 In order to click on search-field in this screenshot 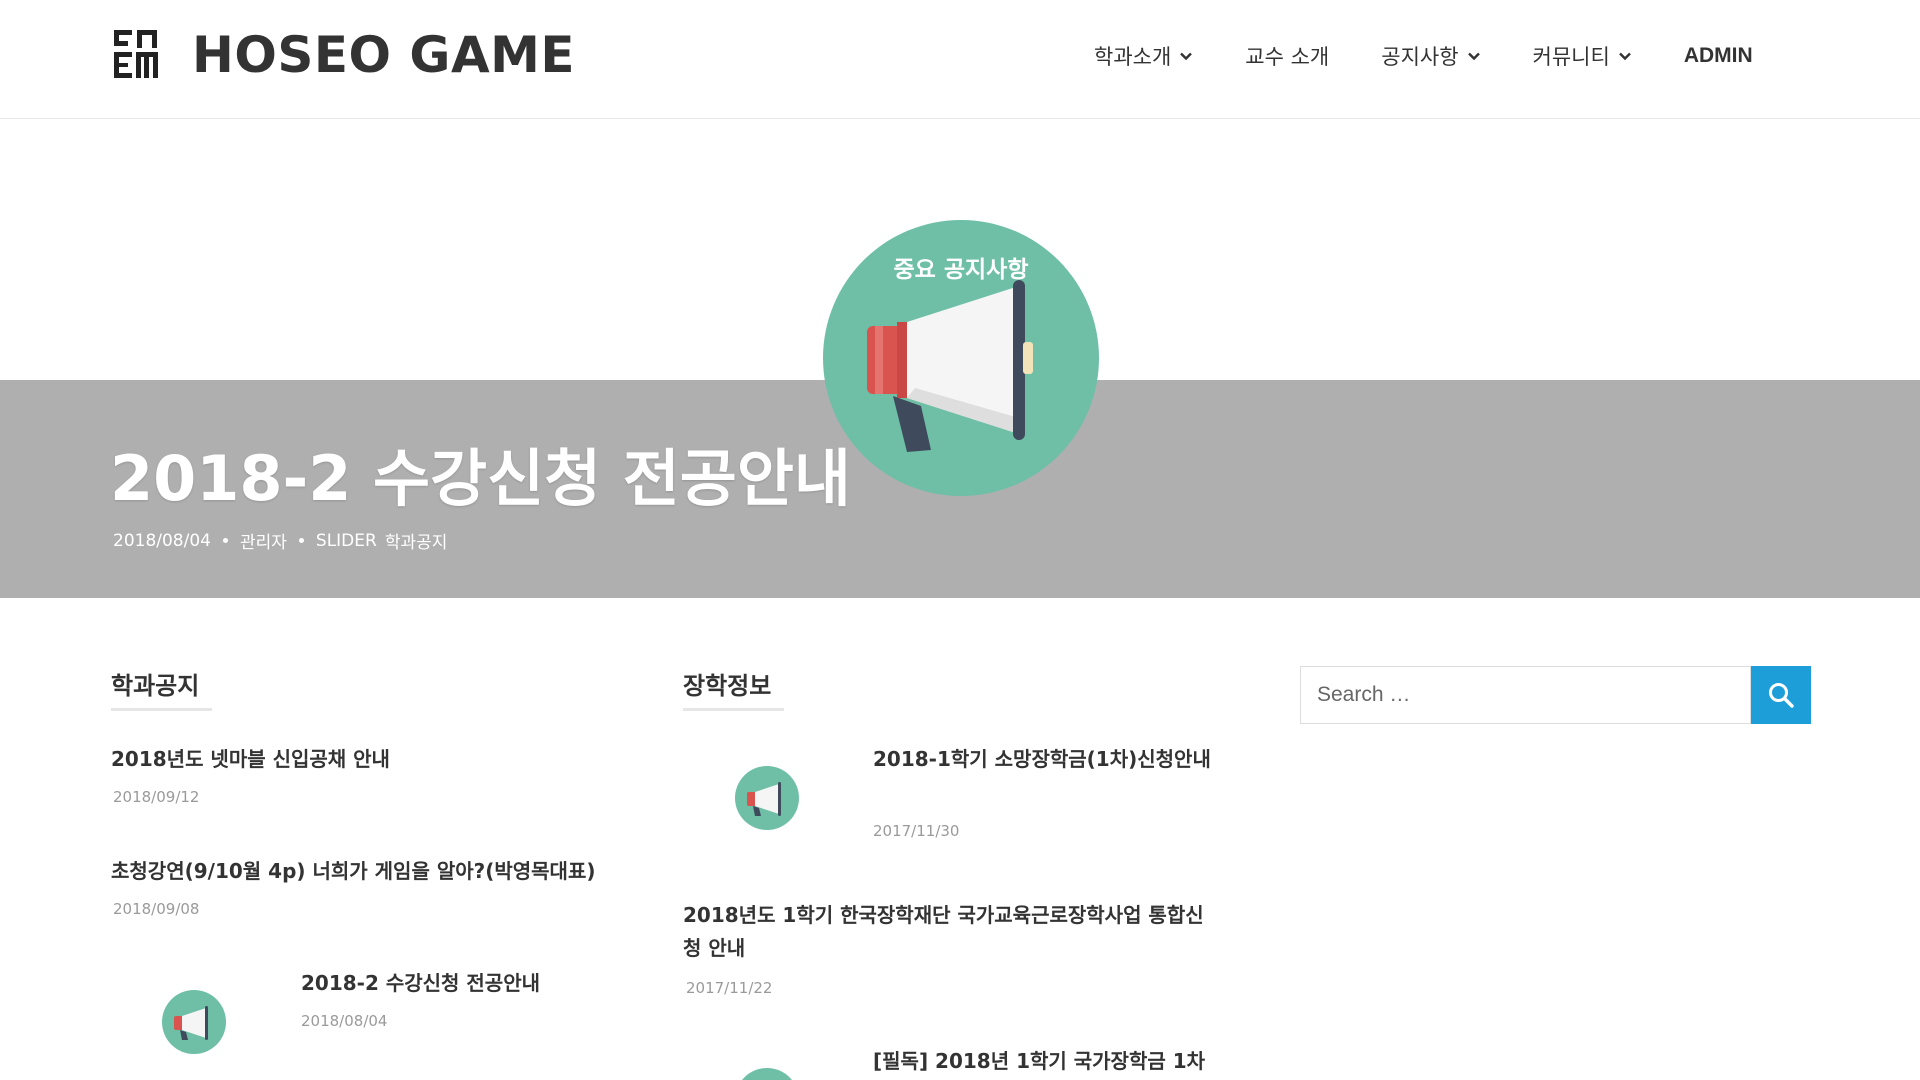, I will do `click(1525, 695)`.